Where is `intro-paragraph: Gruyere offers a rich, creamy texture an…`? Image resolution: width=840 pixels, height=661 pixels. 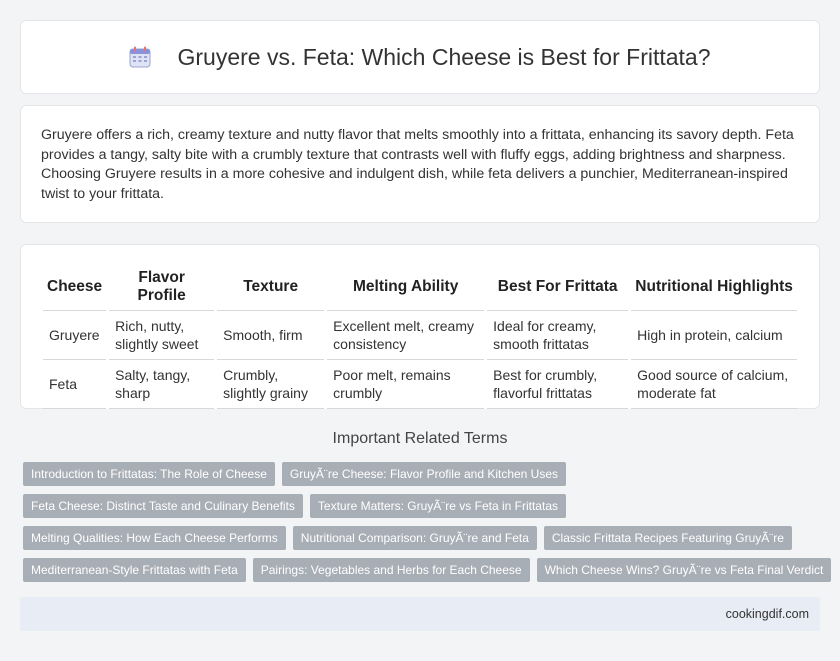
intro-paragraph: Gruyere offers a rich, creamy texture an… is located at coordinates (417, 164).